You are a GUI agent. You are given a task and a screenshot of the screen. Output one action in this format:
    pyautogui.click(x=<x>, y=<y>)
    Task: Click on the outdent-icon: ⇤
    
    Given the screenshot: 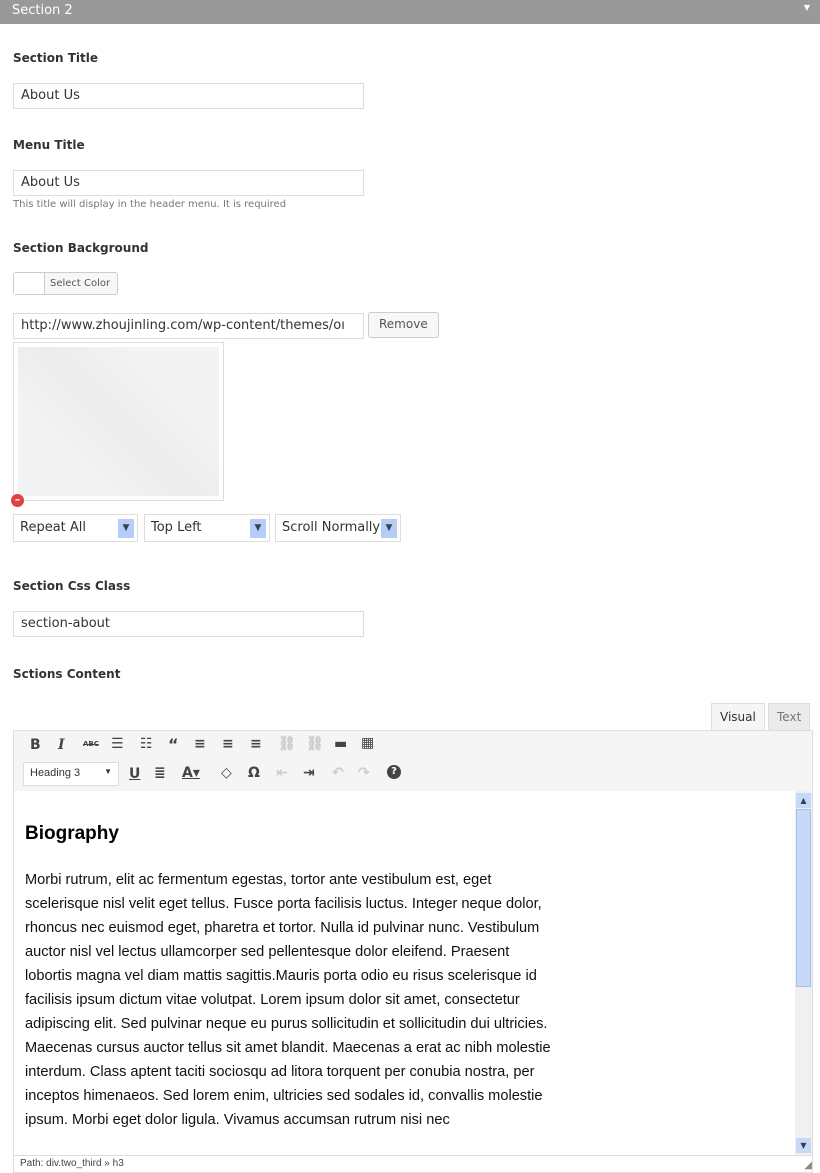 What is the action you would take?
    pyautogui.click(x=282, y=773)
    